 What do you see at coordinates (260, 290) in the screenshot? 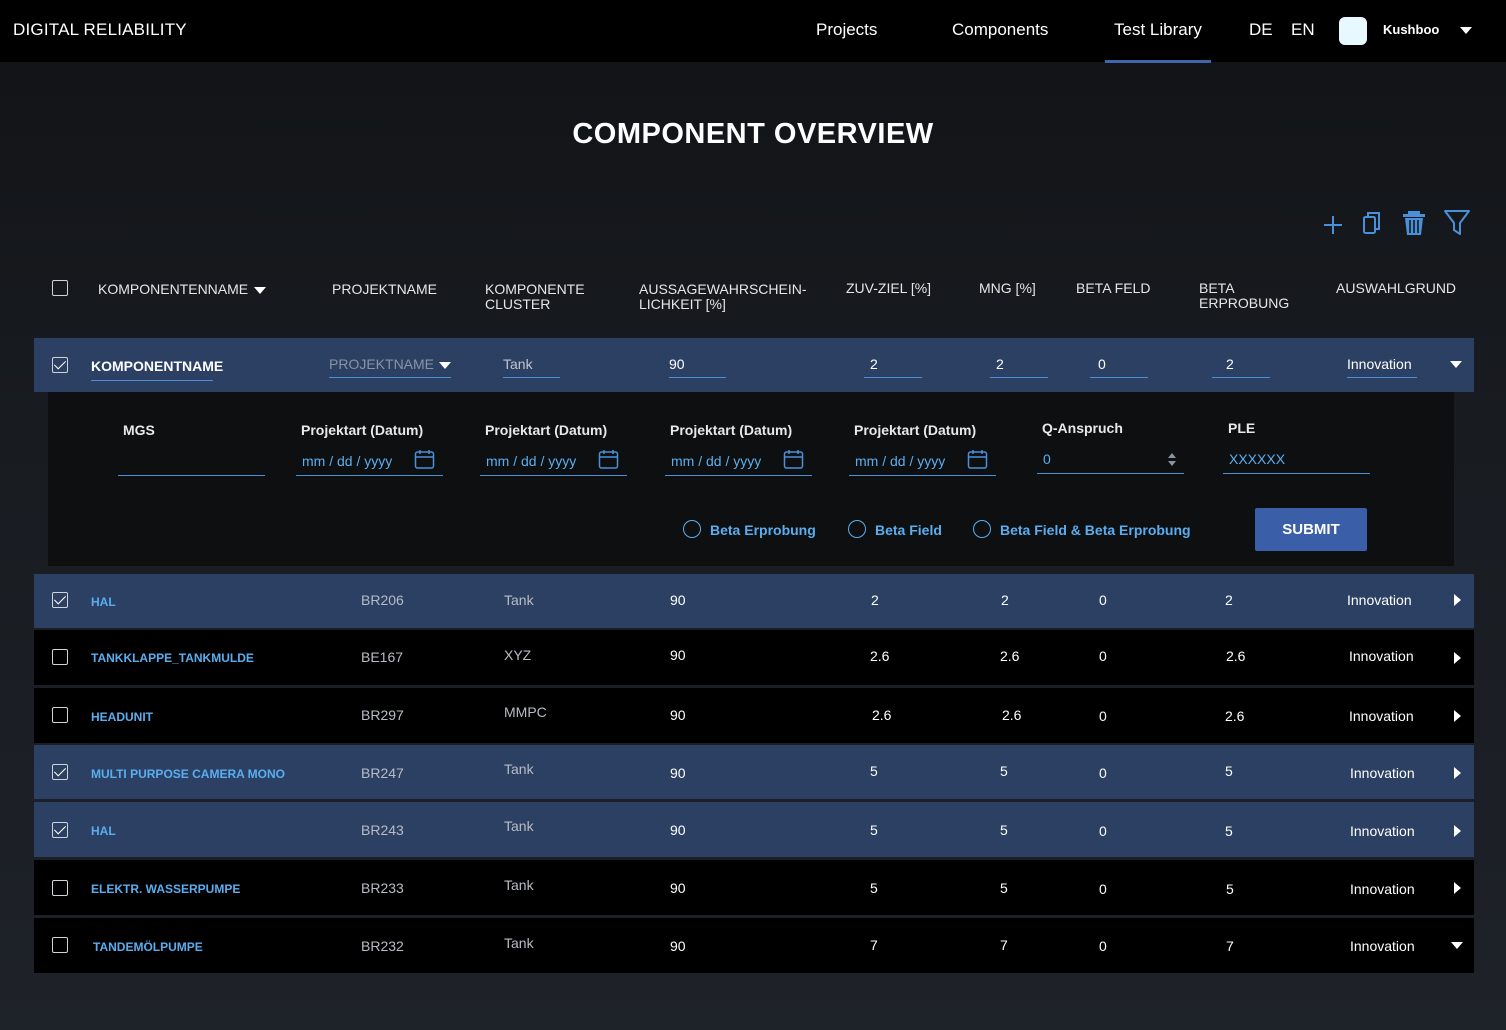
I see `sort-chevron-down-icon` at bounding box center [260, 290].